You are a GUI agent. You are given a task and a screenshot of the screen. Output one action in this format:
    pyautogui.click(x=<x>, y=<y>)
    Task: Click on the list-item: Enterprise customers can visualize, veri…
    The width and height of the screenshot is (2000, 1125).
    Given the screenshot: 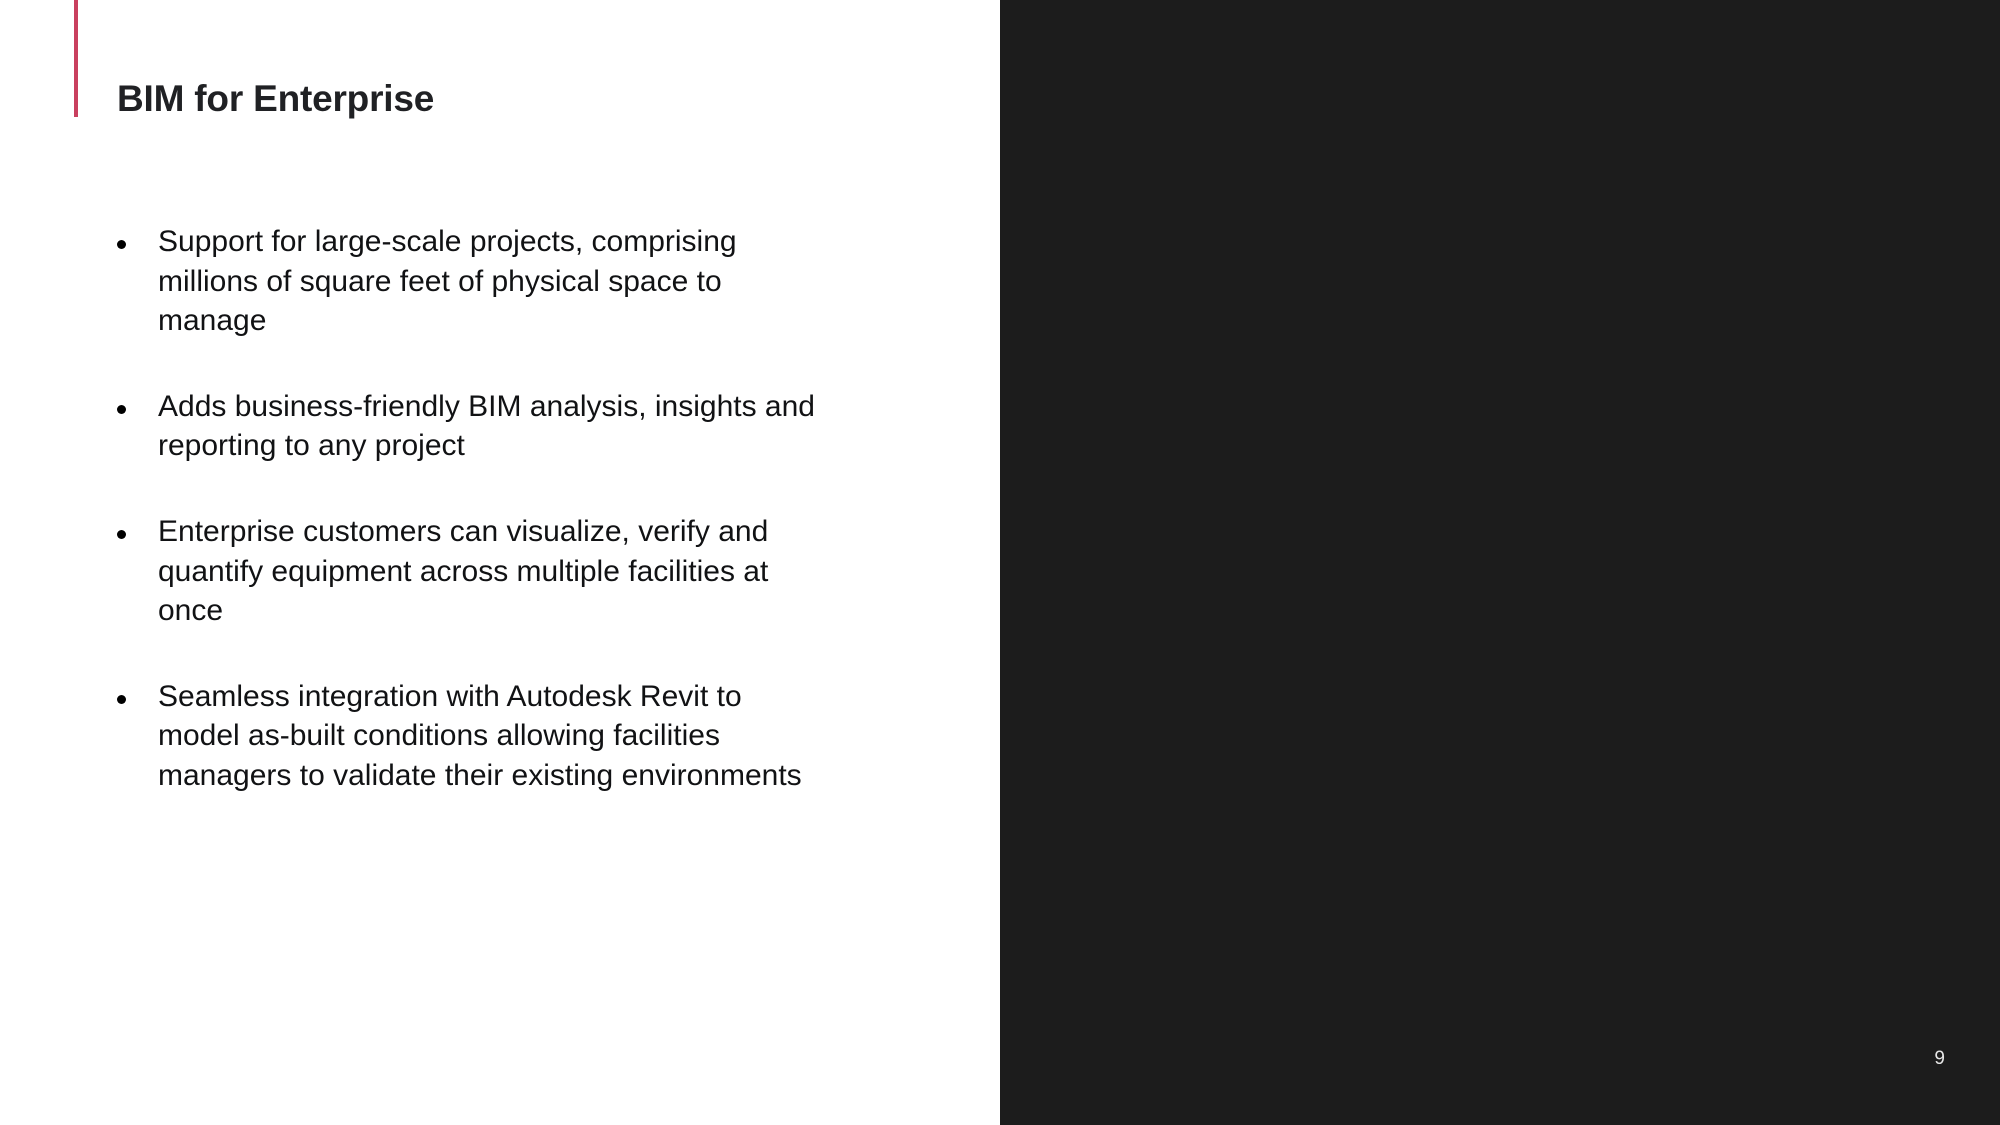 What is the action you would take?
    pyautogui.click(x=482, y=571)
    